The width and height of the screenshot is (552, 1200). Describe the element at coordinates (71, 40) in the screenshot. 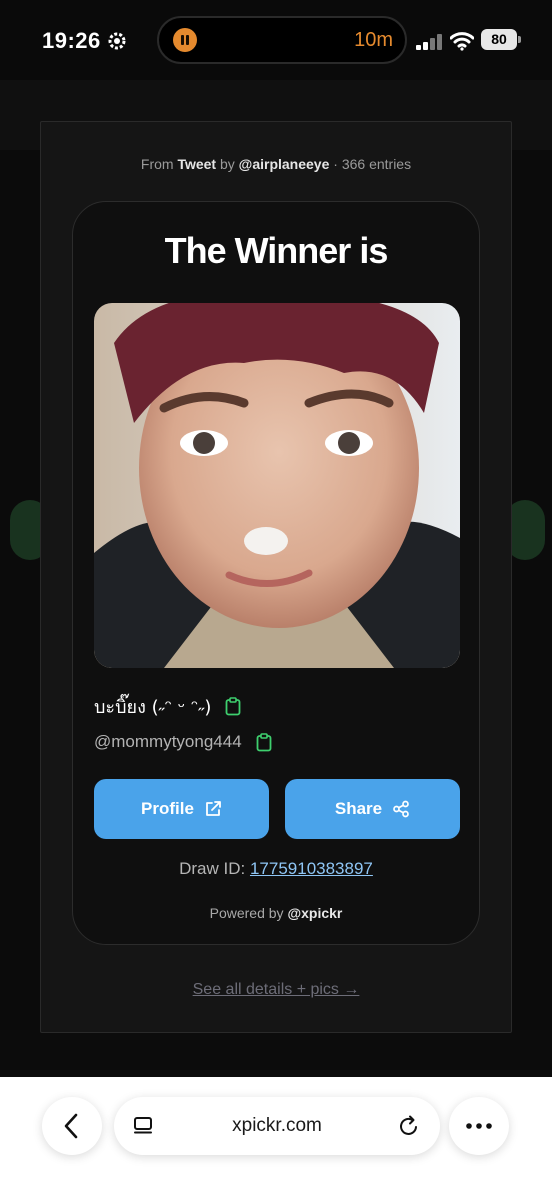

I see `status-time: 19:26` at that location.